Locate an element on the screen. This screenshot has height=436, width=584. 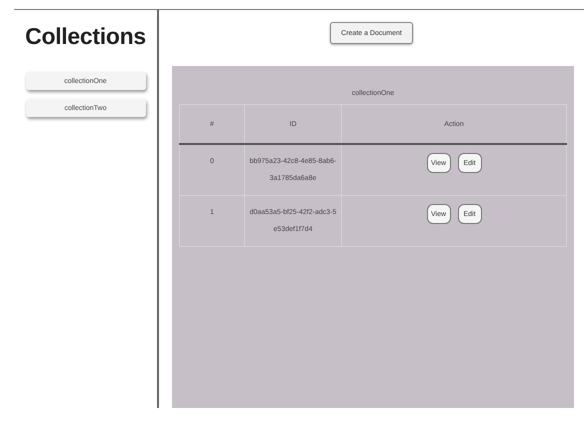
collections-title: Collections is located at coordinates (85, 36).